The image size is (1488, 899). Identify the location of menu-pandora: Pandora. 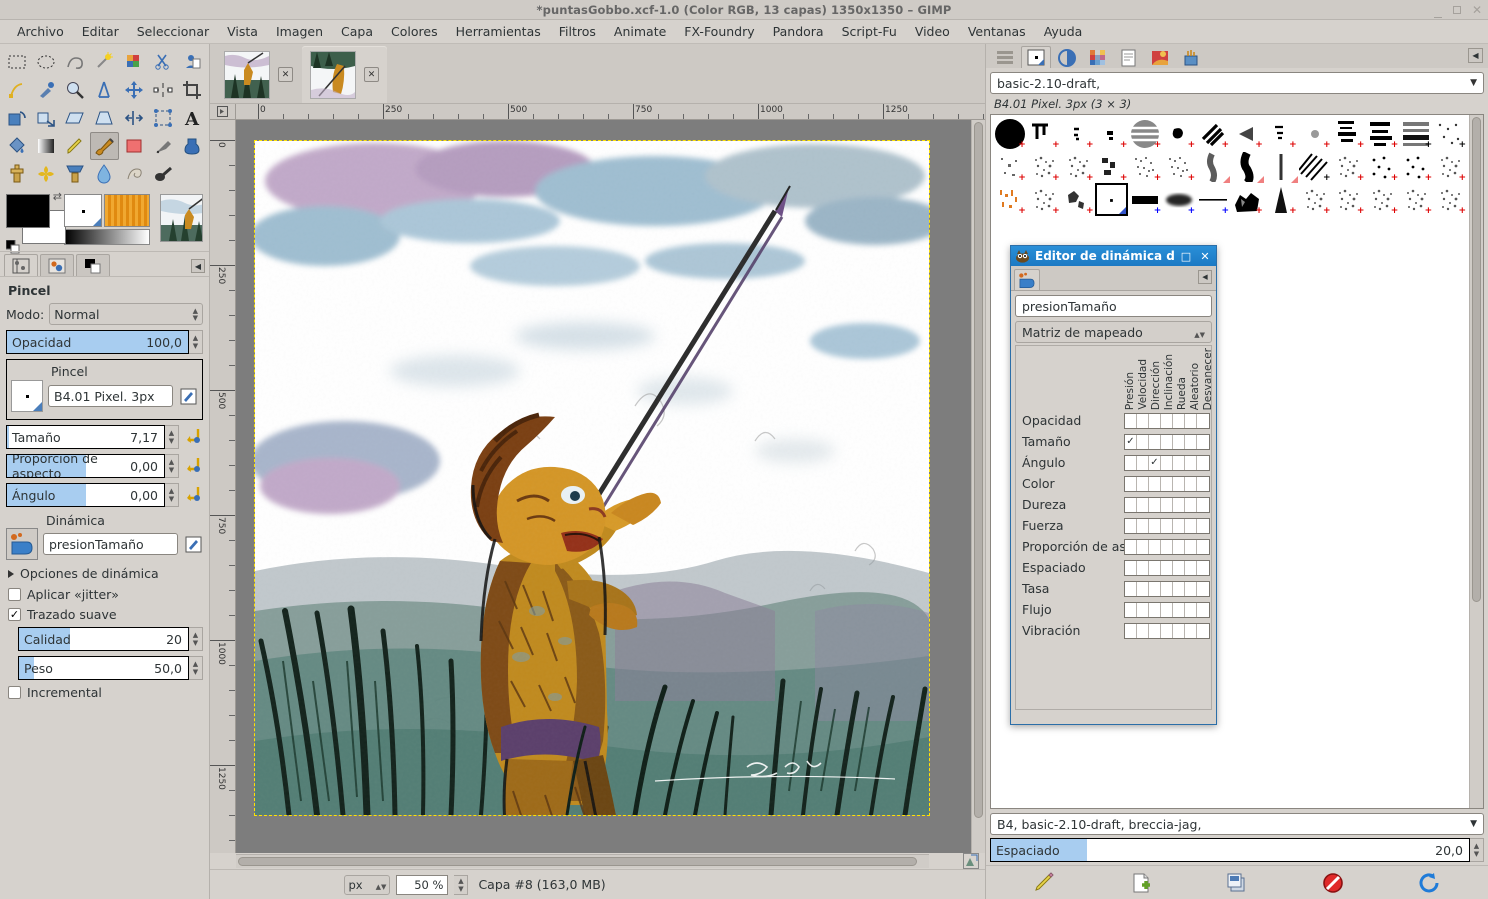
(798, 31).